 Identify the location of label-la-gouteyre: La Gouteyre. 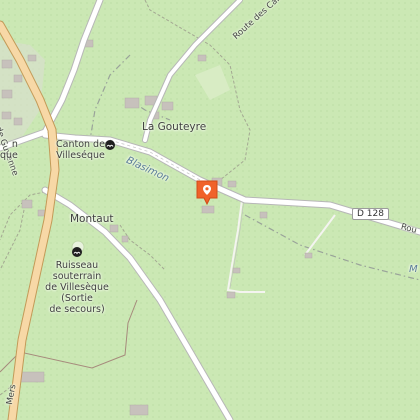
(174, 127).